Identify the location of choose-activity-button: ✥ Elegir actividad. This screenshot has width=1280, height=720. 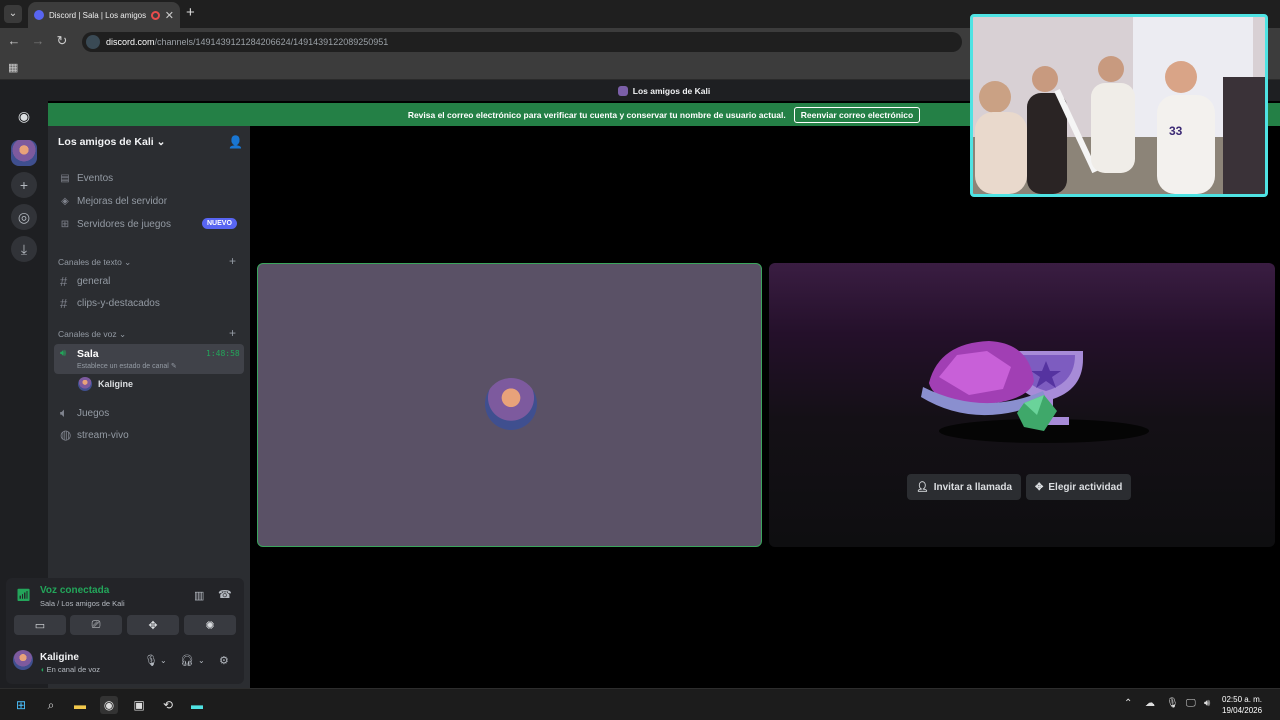
(1079, 487).